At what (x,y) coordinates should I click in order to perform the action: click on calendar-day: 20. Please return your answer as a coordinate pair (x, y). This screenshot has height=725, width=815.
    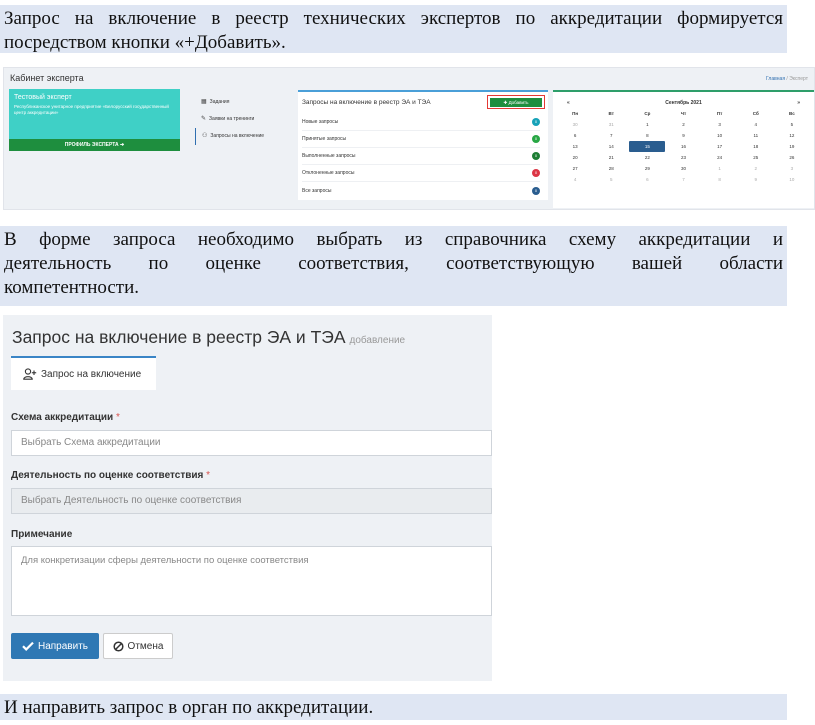
    Looking at the image, I should click on (575, 157).